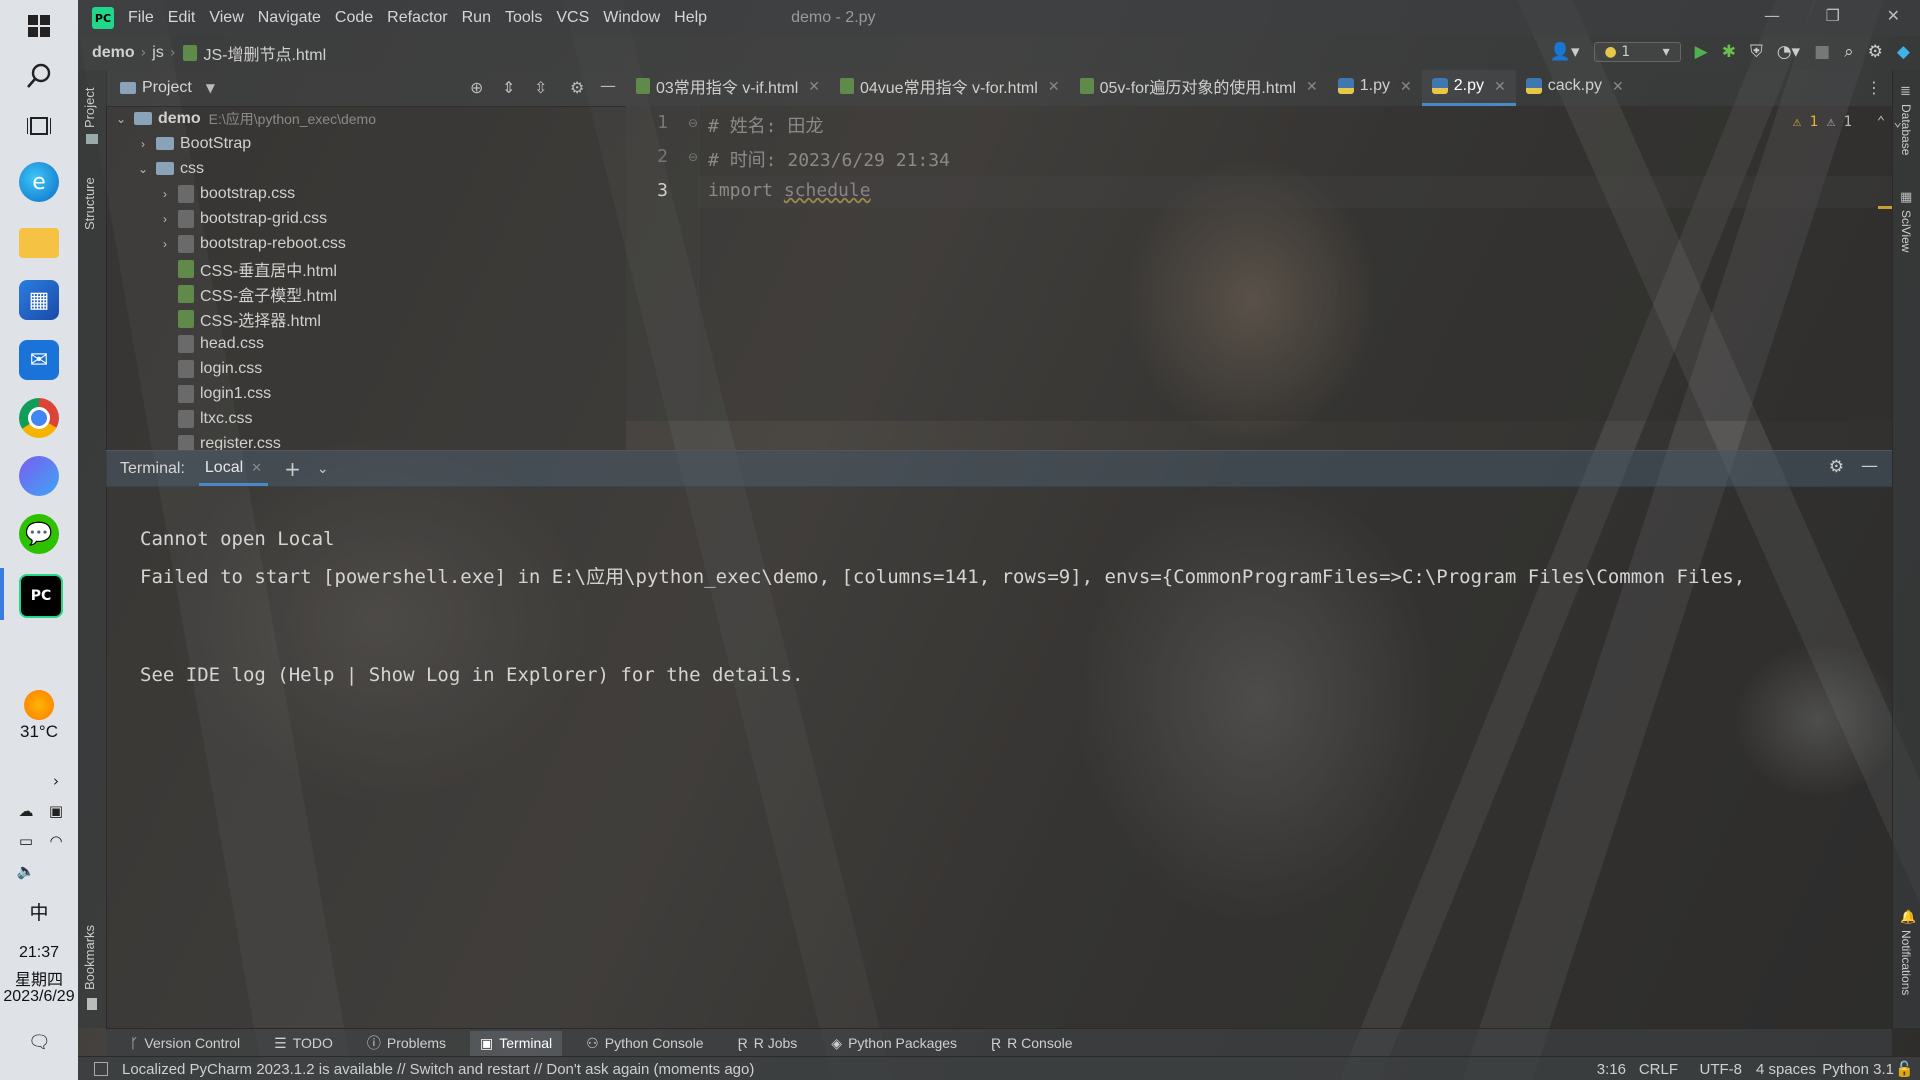 Image resolution: width=1920 pixels, height=1080 pixels. I want to click on menu-refactor: Refactor, so click(417, 18).